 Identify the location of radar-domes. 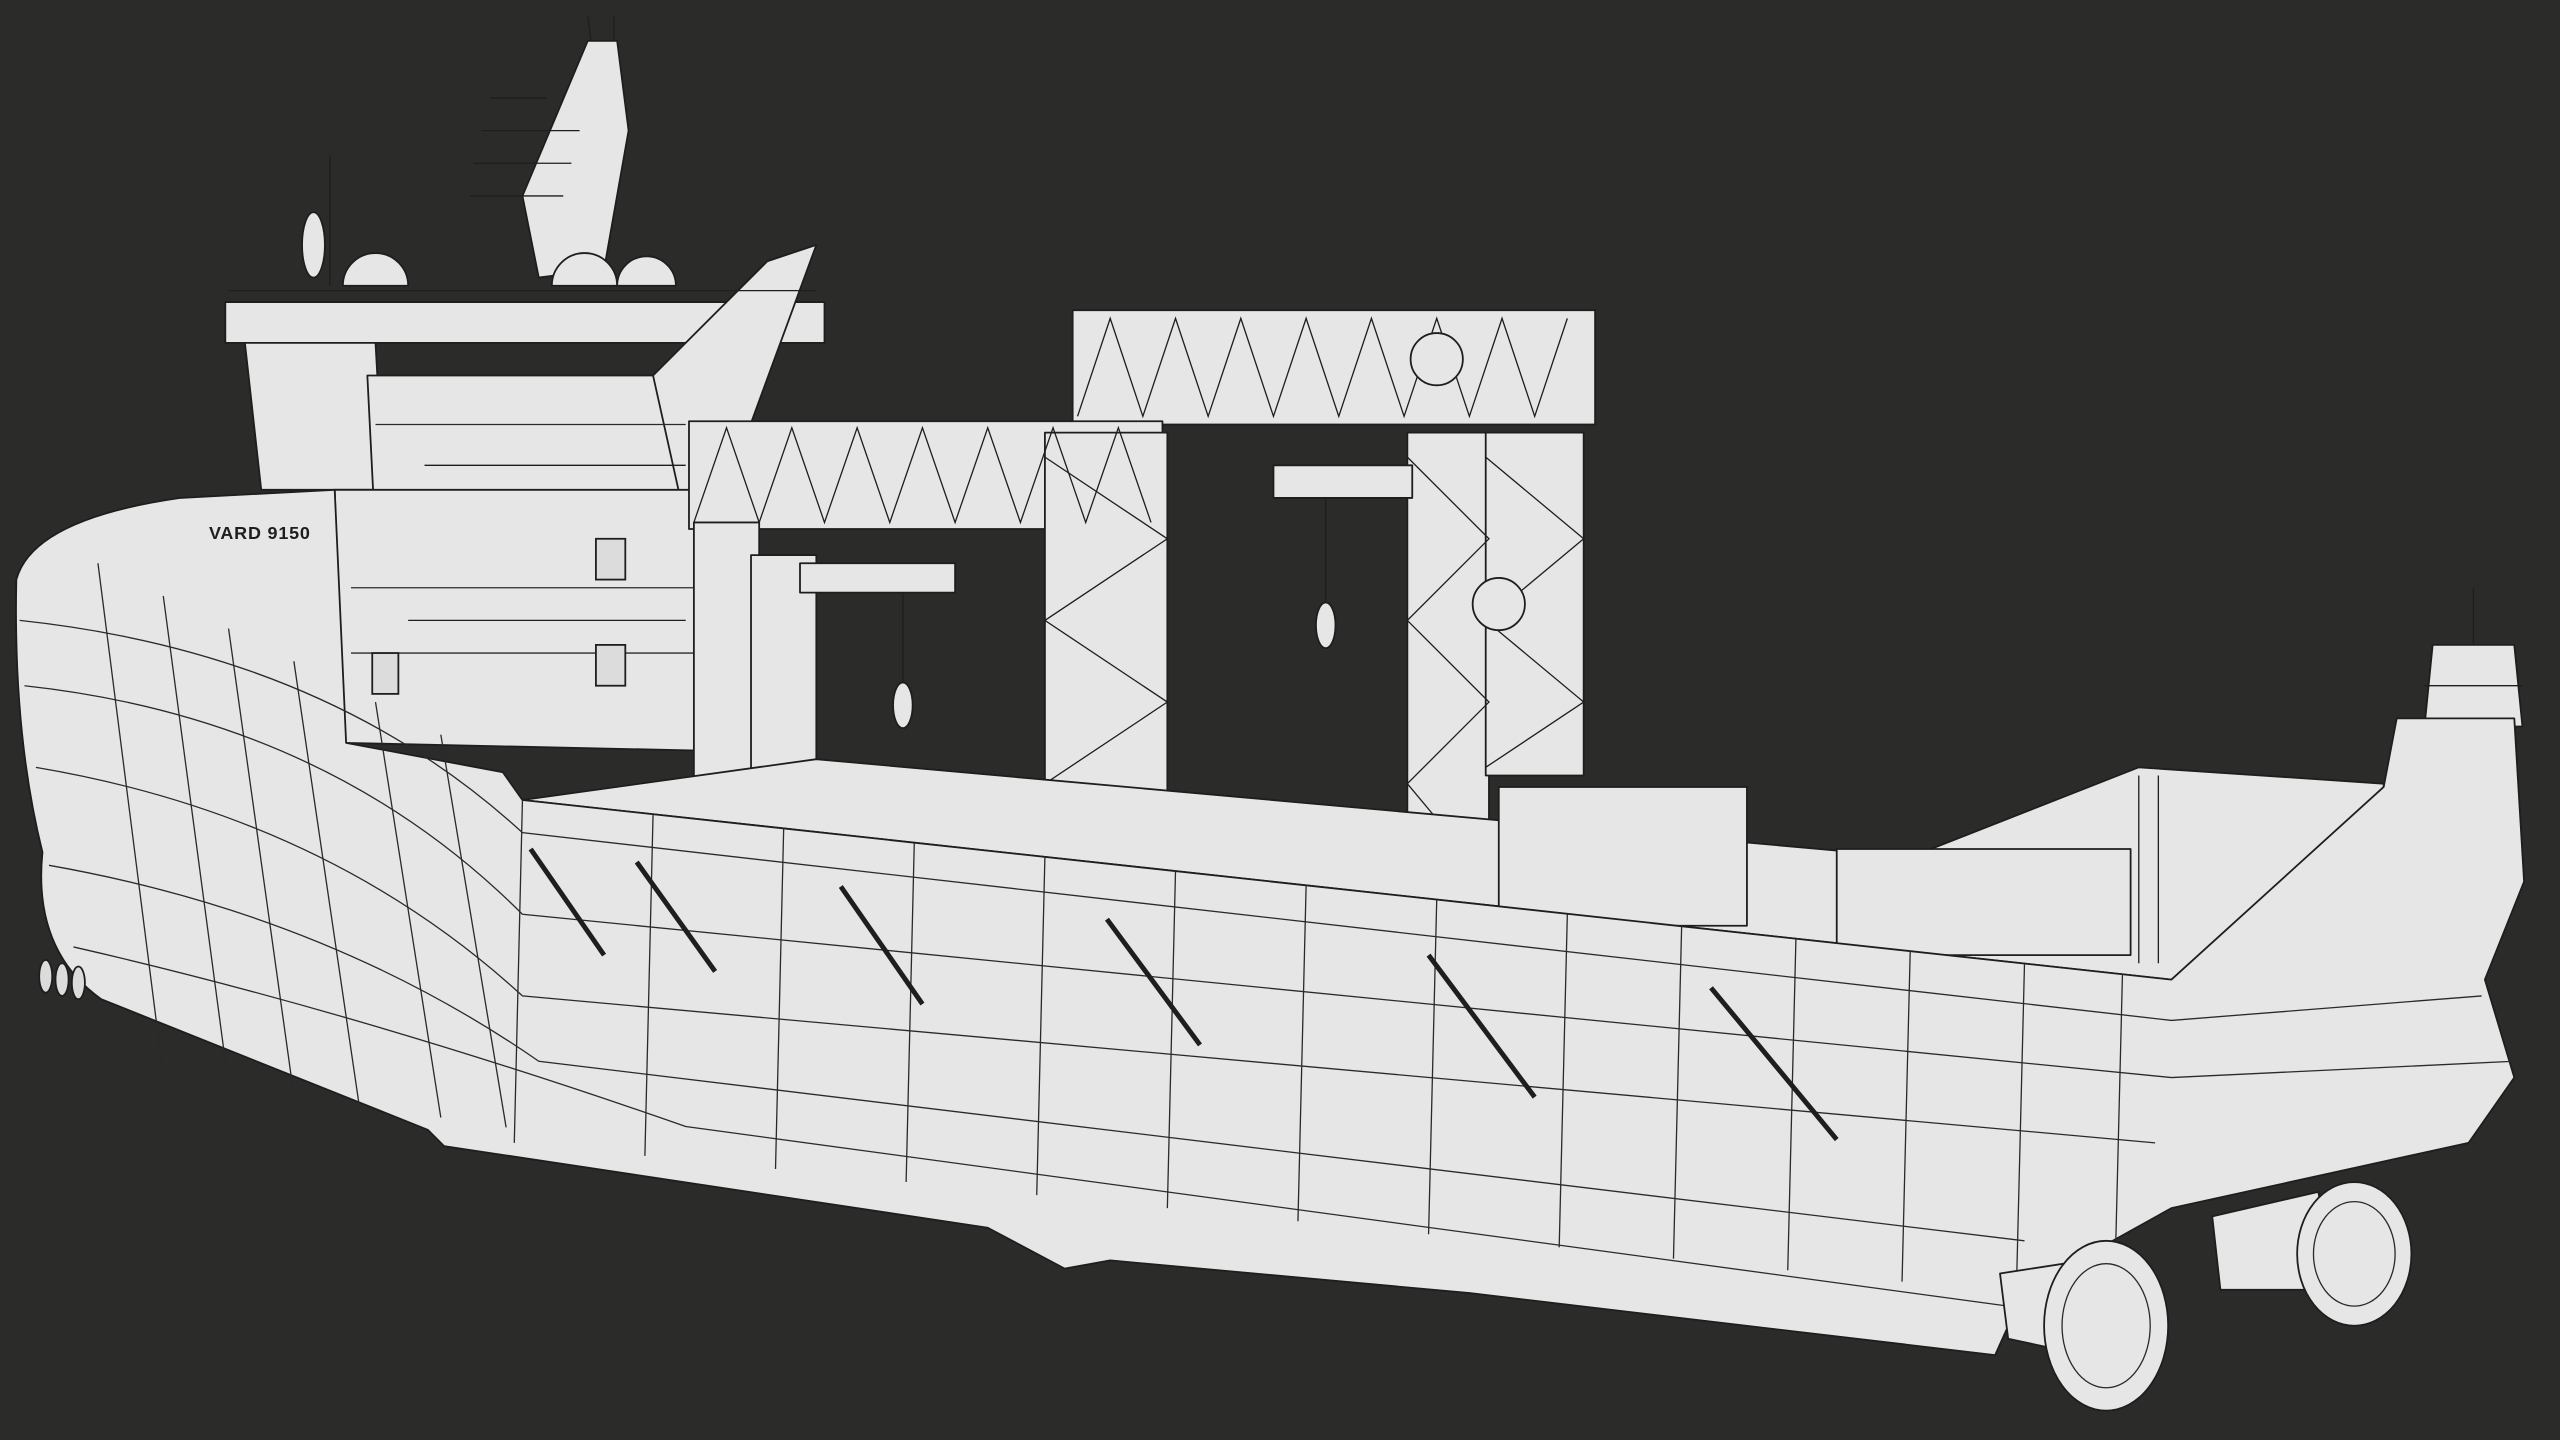
(489, 249).